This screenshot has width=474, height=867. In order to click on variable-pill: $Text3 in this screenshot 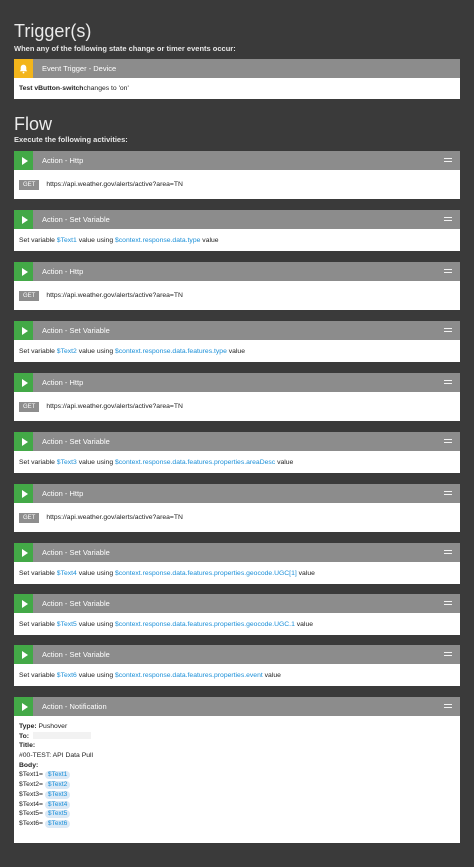, I will do `click(57, 794)`.